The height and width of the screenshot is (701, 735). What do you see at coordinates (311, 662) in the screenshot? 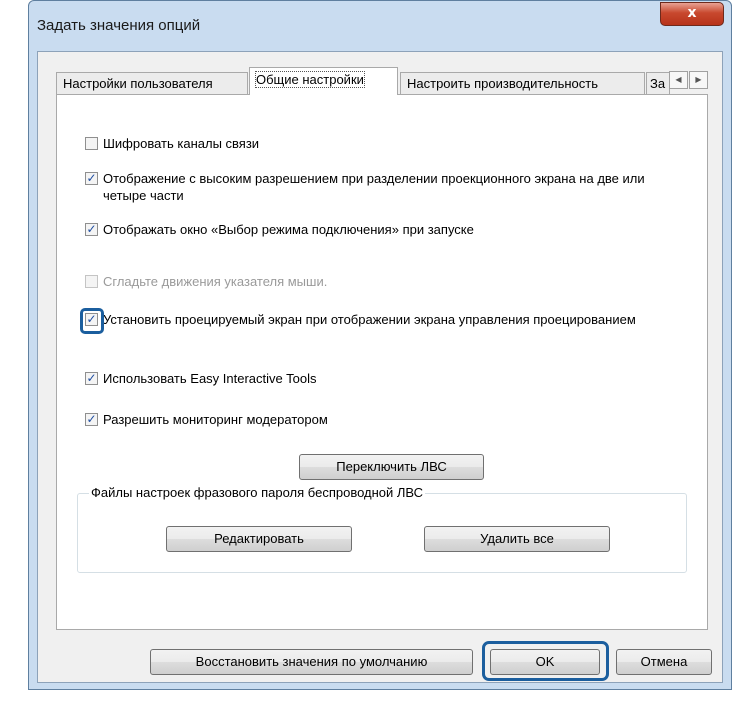
I see `restore-defaults-button: Восстановить значения по умолчанию` at bounding box center [311, 662].